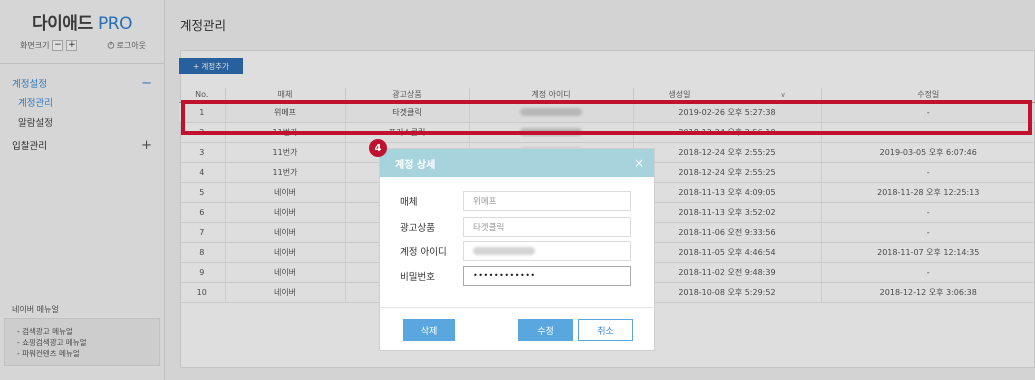 The height and width of the screenshot is (380, 1035). I want to click on zoom-out-button: −, so click(58, 45).